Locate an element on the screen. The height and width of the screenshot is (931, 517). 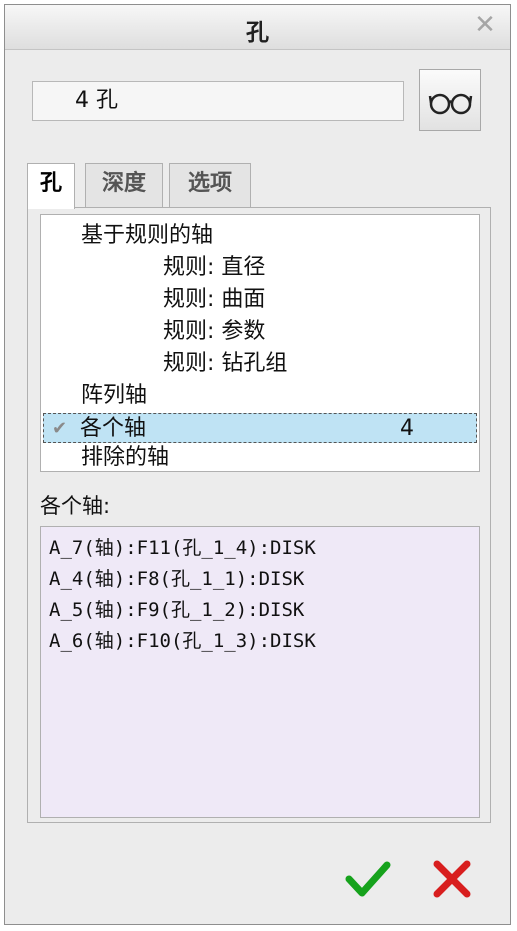
tree-item-pattern-axes: 阵列轴 is located at coordinates (260, 396).